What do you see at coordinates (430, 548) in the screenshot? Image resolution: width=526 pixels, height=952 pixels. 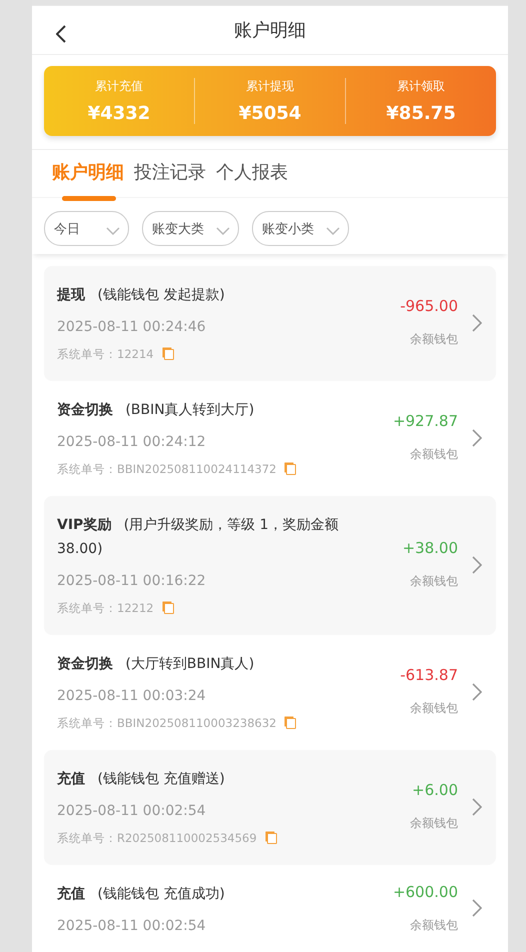 I see `amount: +38.00` at bounding box center [430, 548].